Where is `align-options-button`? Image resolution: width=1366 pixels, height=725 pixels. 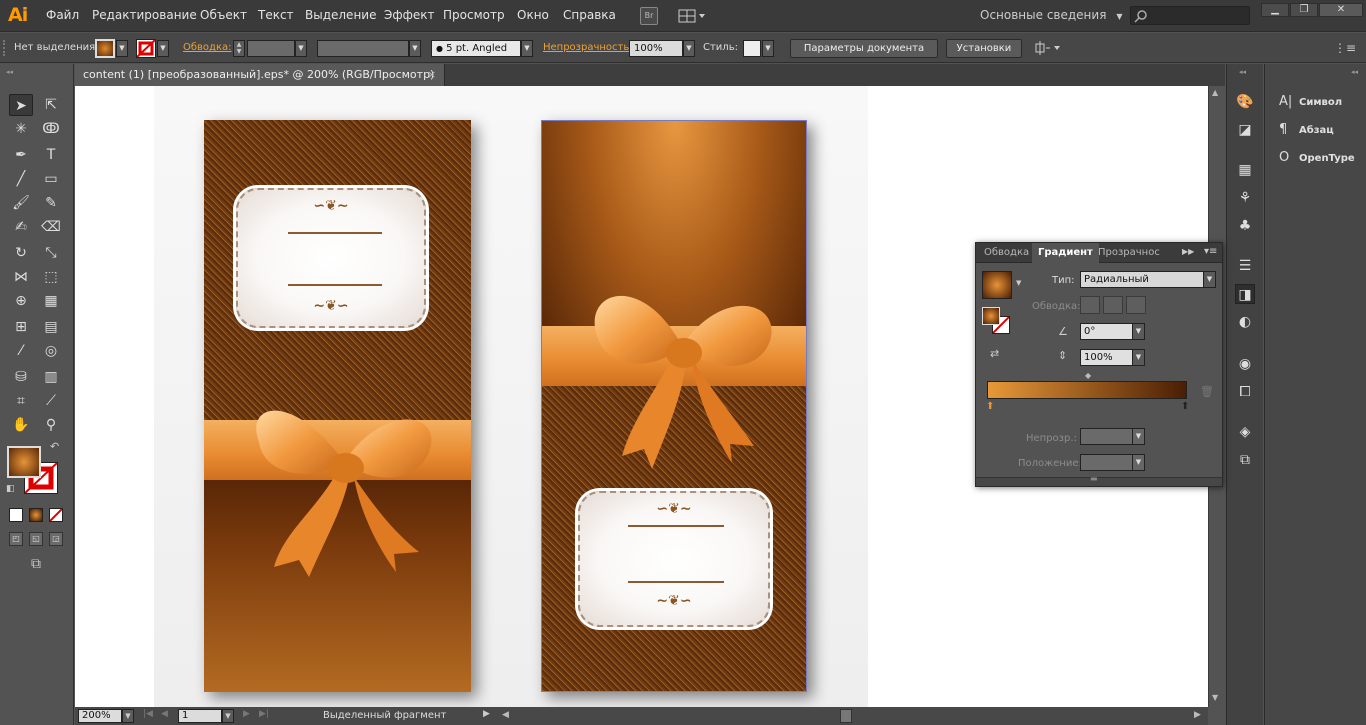 align-options-button is located at coordinates (1049, 48).